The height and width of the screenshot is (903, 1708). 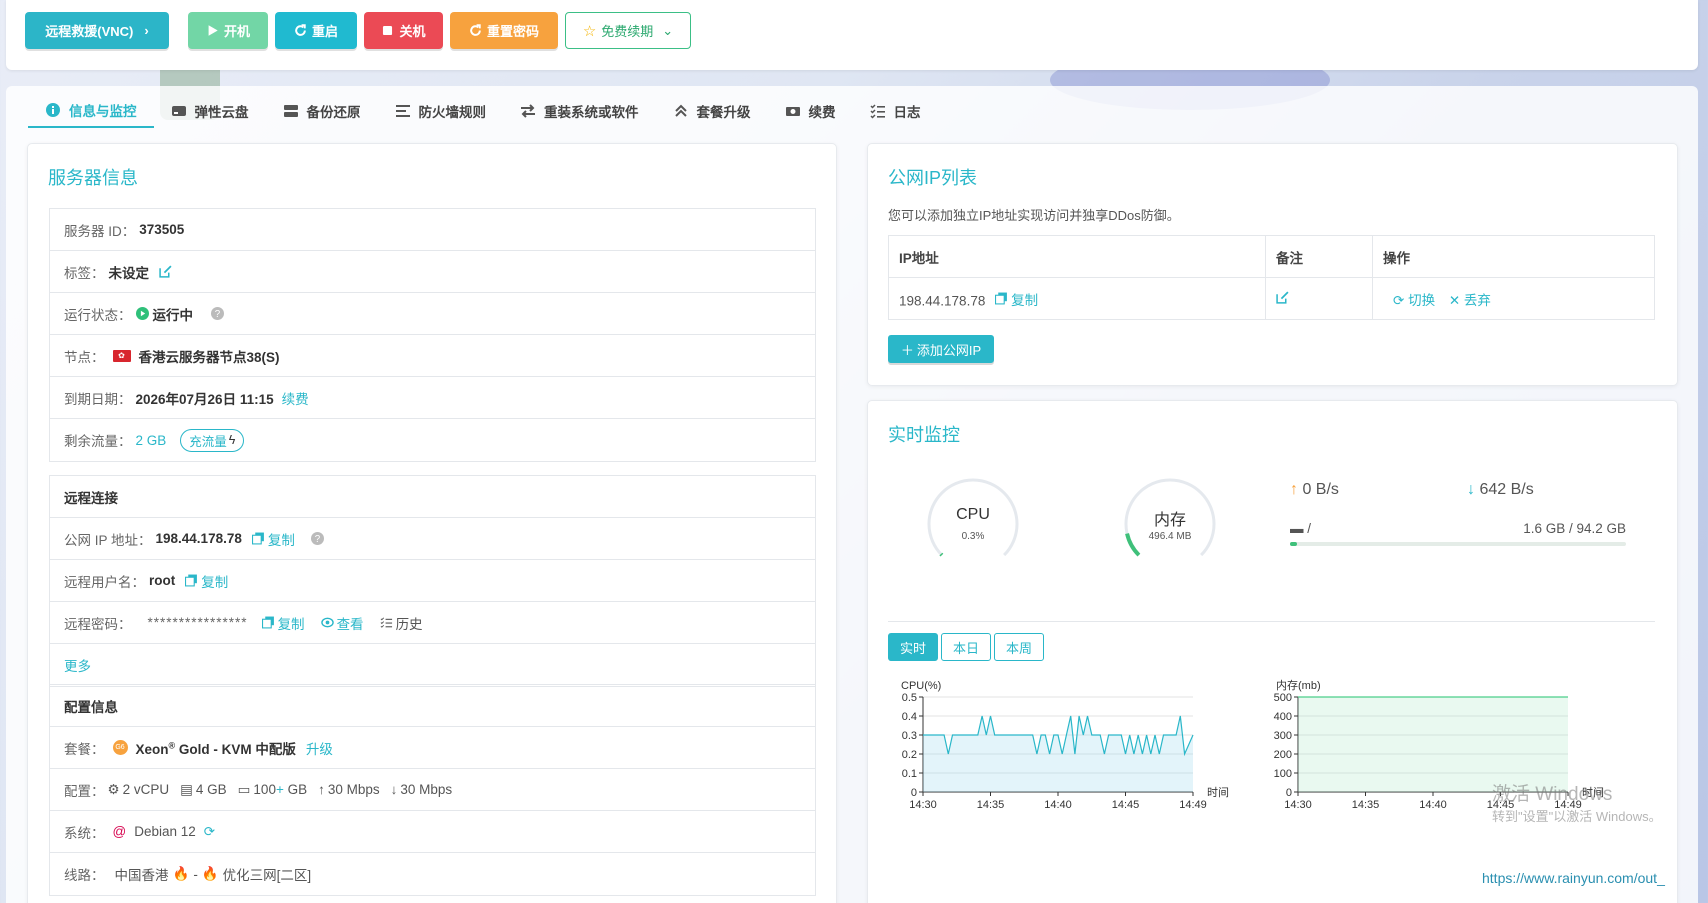 What do you see at coordinates (504, 30) in the screenshot?
I see `reset-password-button: 重置密码` at bounding box center [504, 30].